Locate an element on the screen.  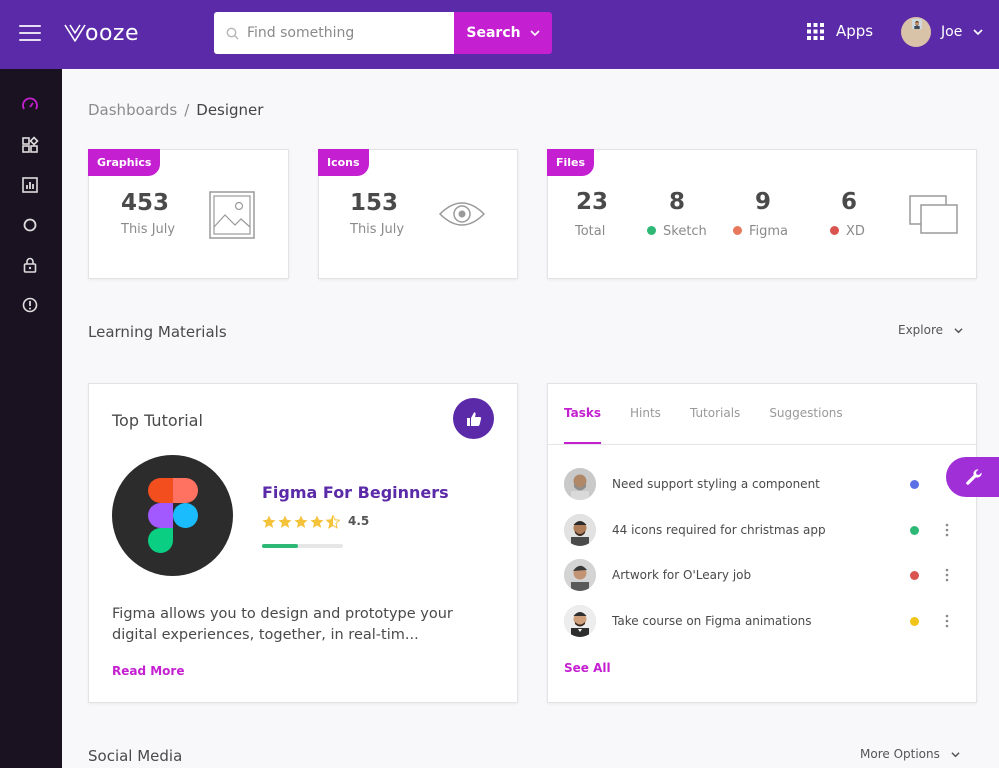
explore-label: Explore is located at coordinates (921, 330).